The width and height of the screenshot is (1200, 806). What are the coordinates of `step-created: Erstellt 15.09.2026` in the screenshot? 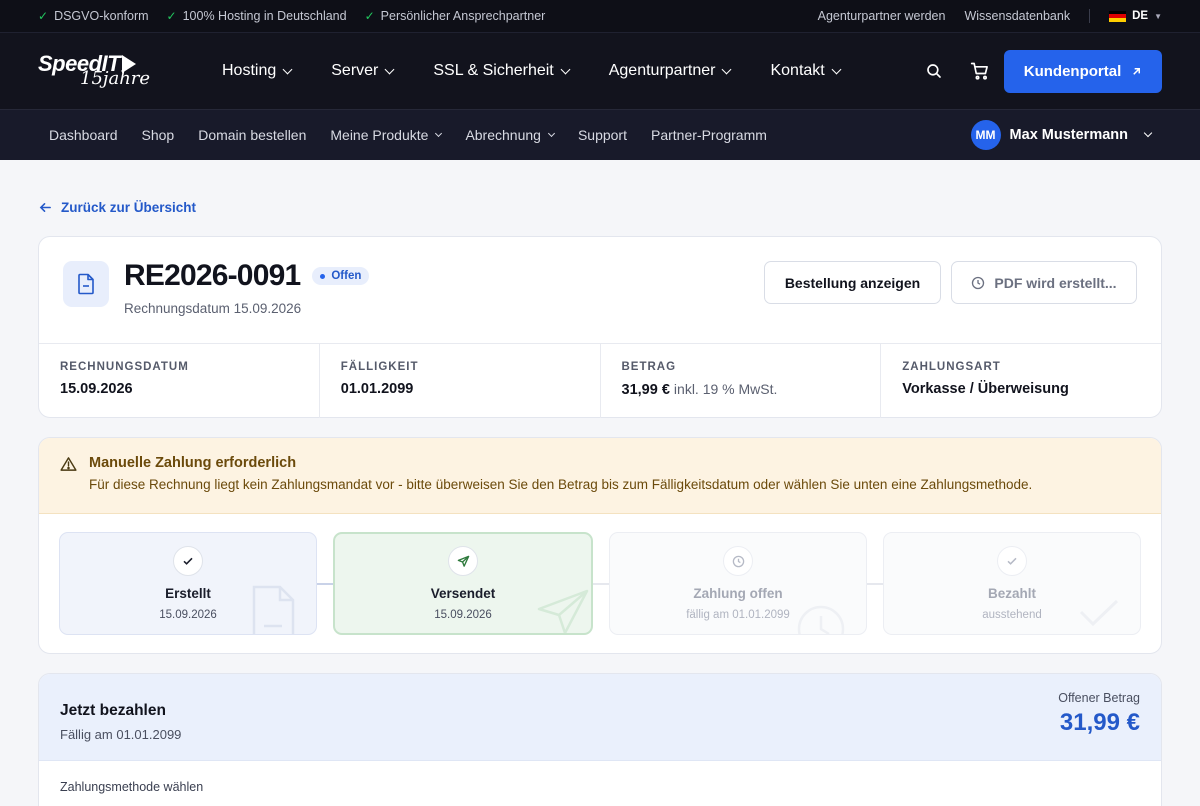 It's located at (188, 583).